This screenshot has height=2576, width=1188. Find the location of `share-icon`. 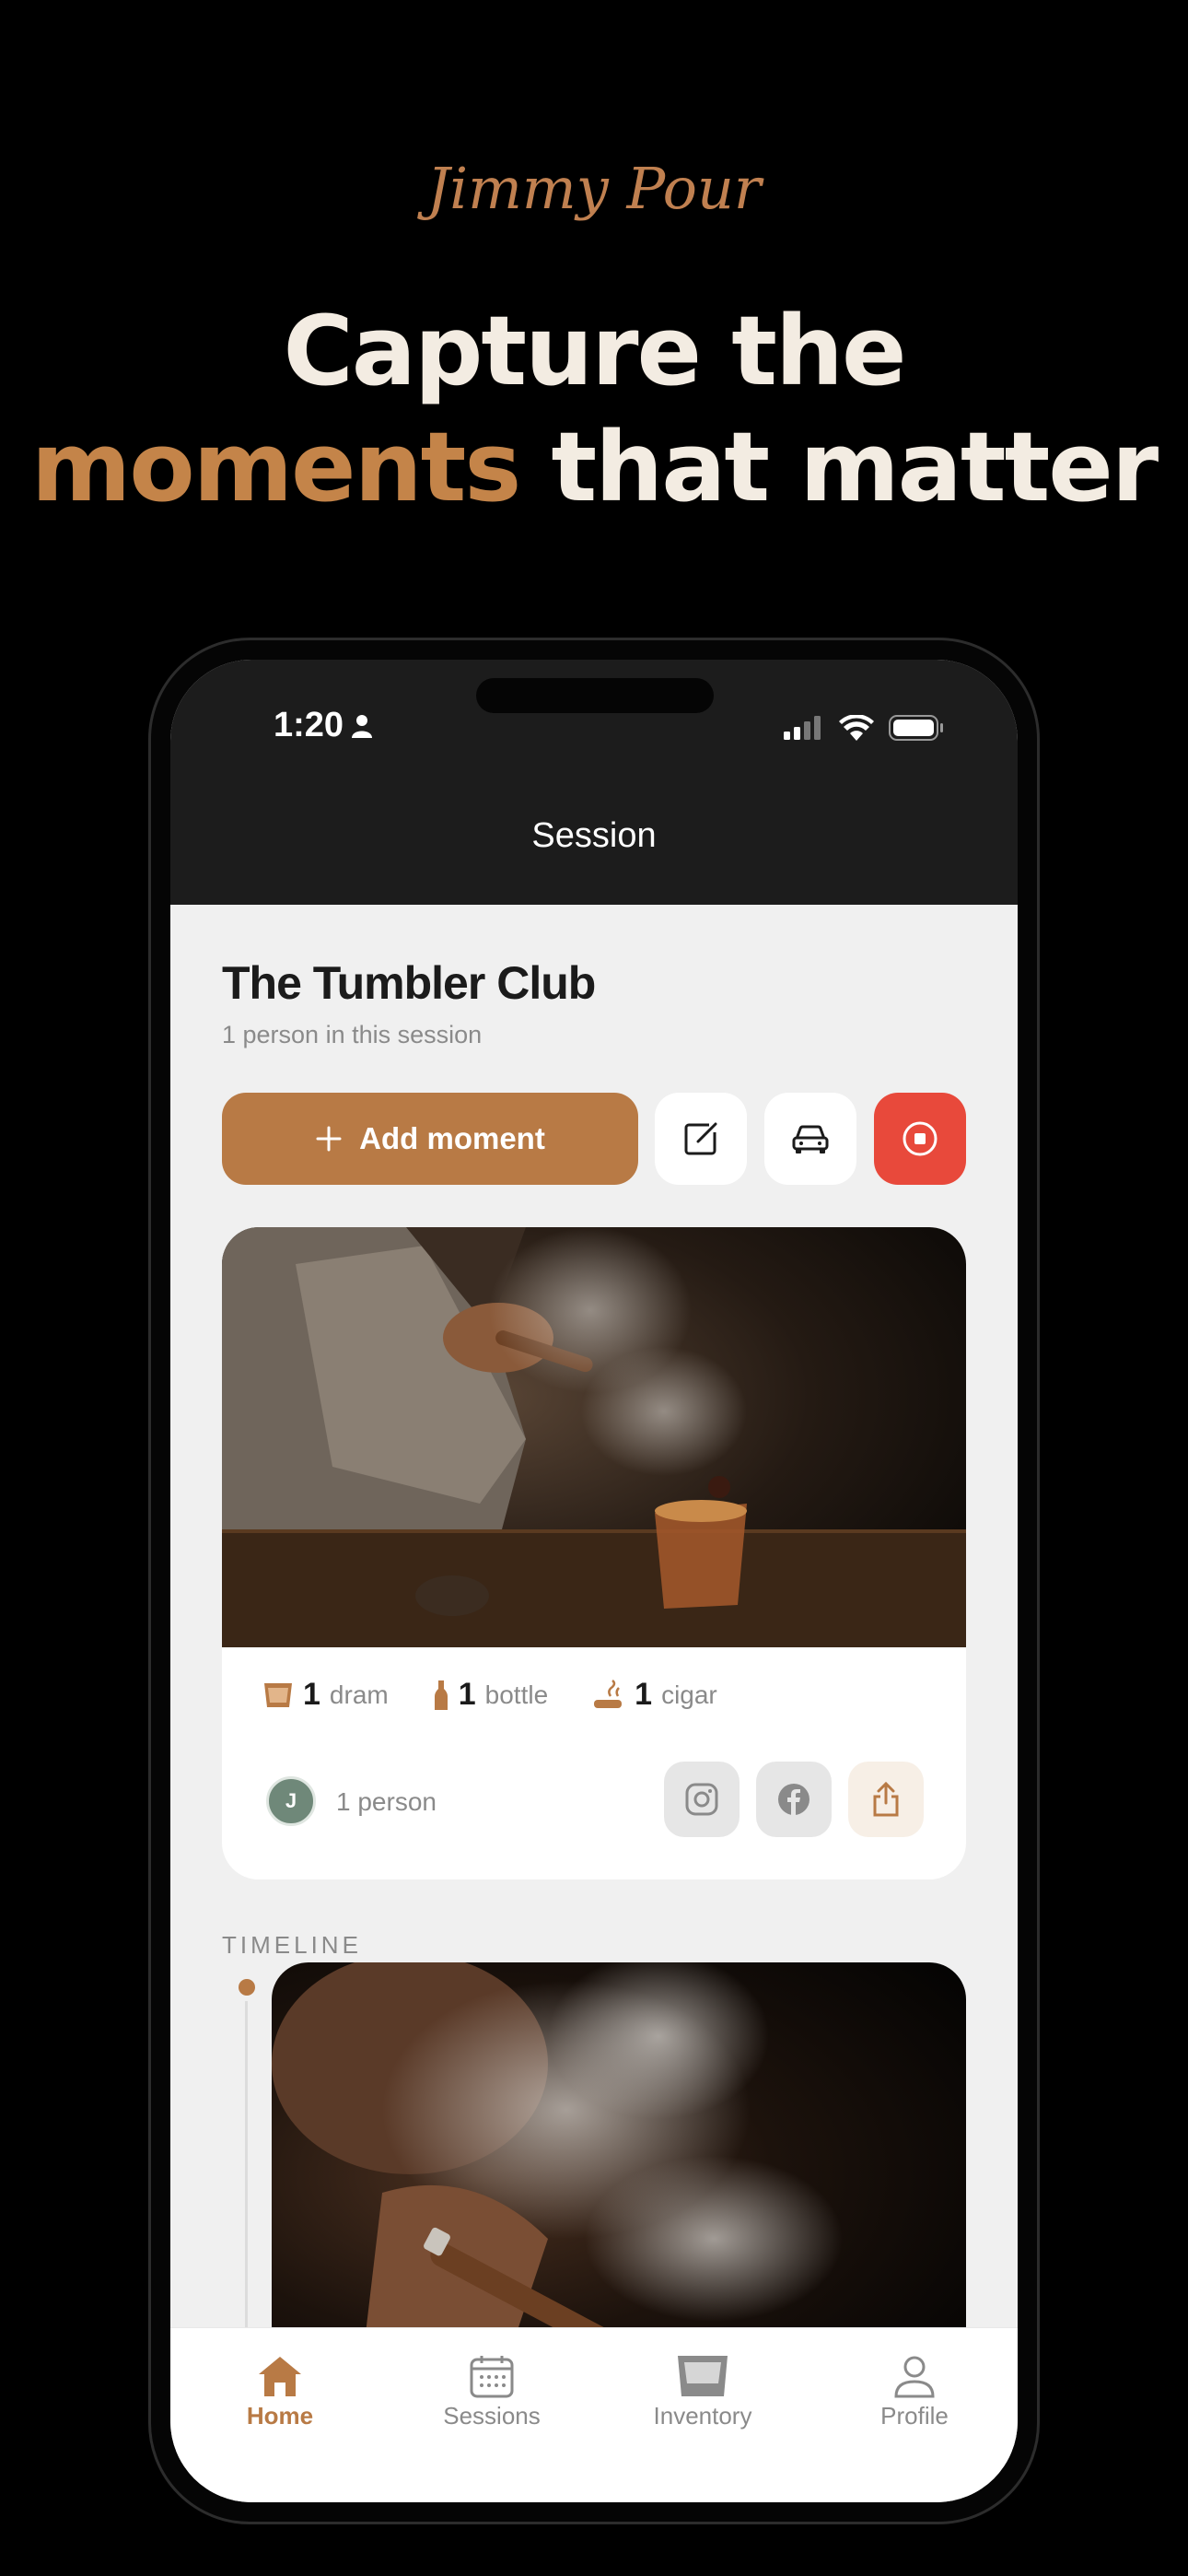

share-icon is located at coordinates (886, 1799).